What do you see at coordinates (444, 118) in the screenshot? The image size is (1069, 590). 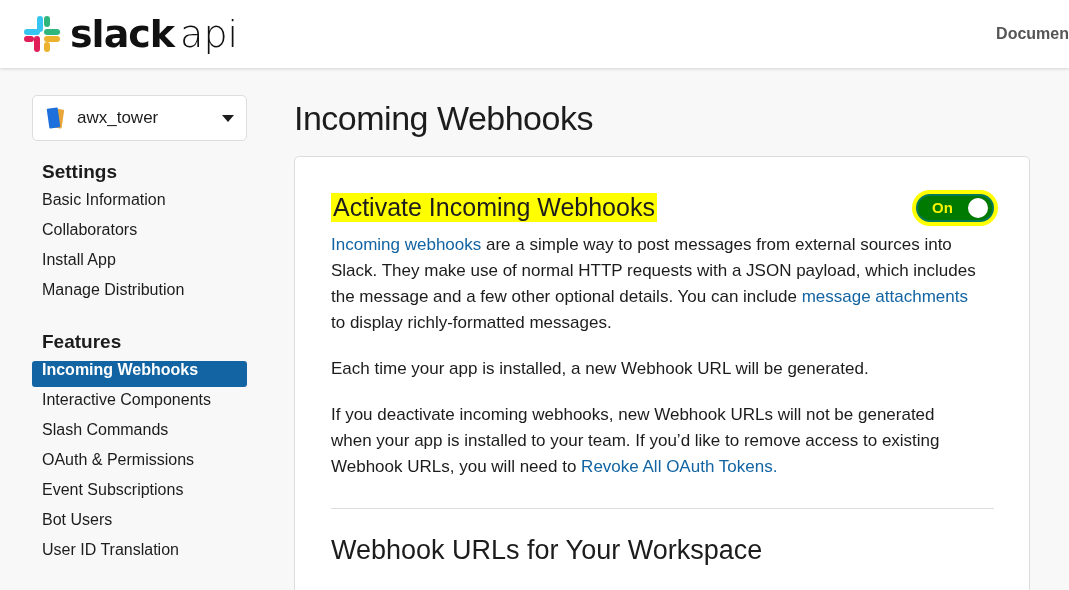 I see `page-title: Incoming Webhooks` at bounding box center [444, 118].